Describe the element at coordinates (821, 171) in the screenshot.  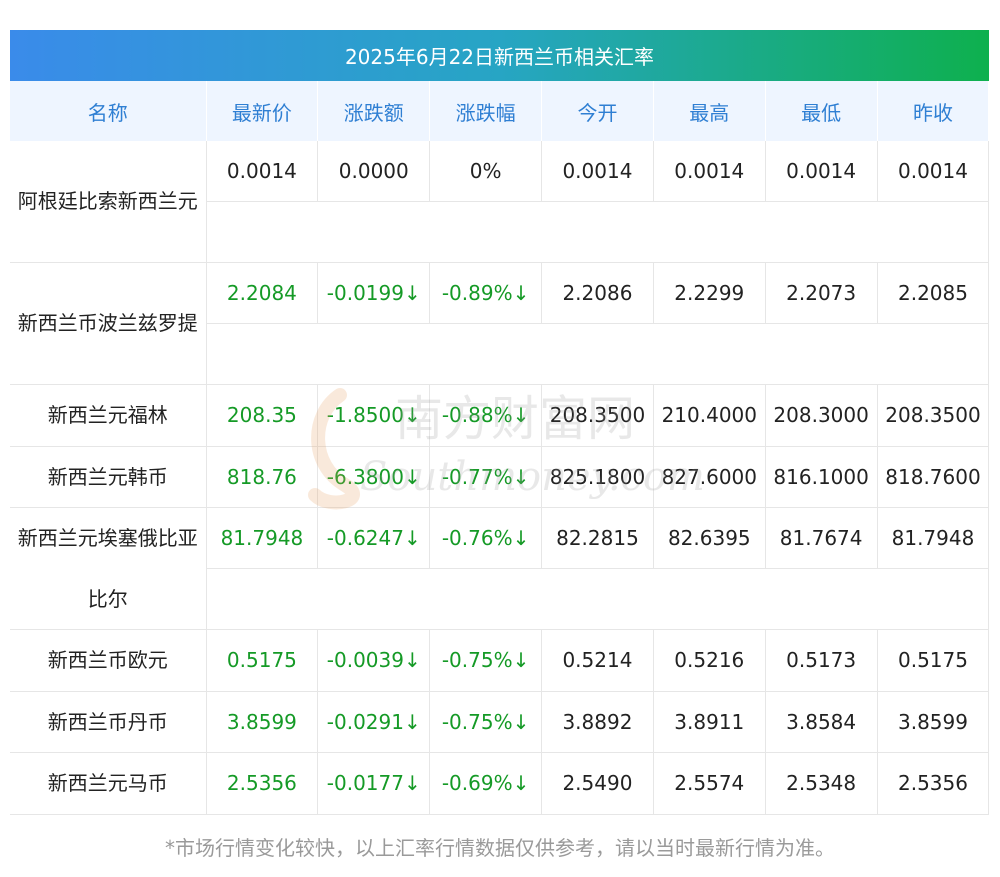
I see `cell-low: 0.0014` at that location.